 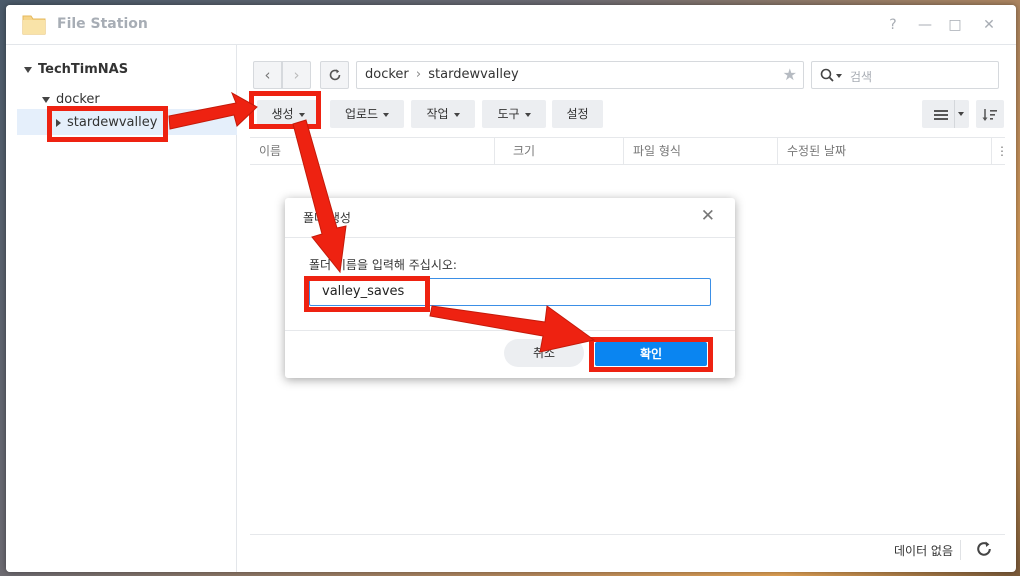 What do you see at coordinates (387, 74) in the screenshot?
I see `breadcrumb-docker: docker` at bounding box center [387, 74].